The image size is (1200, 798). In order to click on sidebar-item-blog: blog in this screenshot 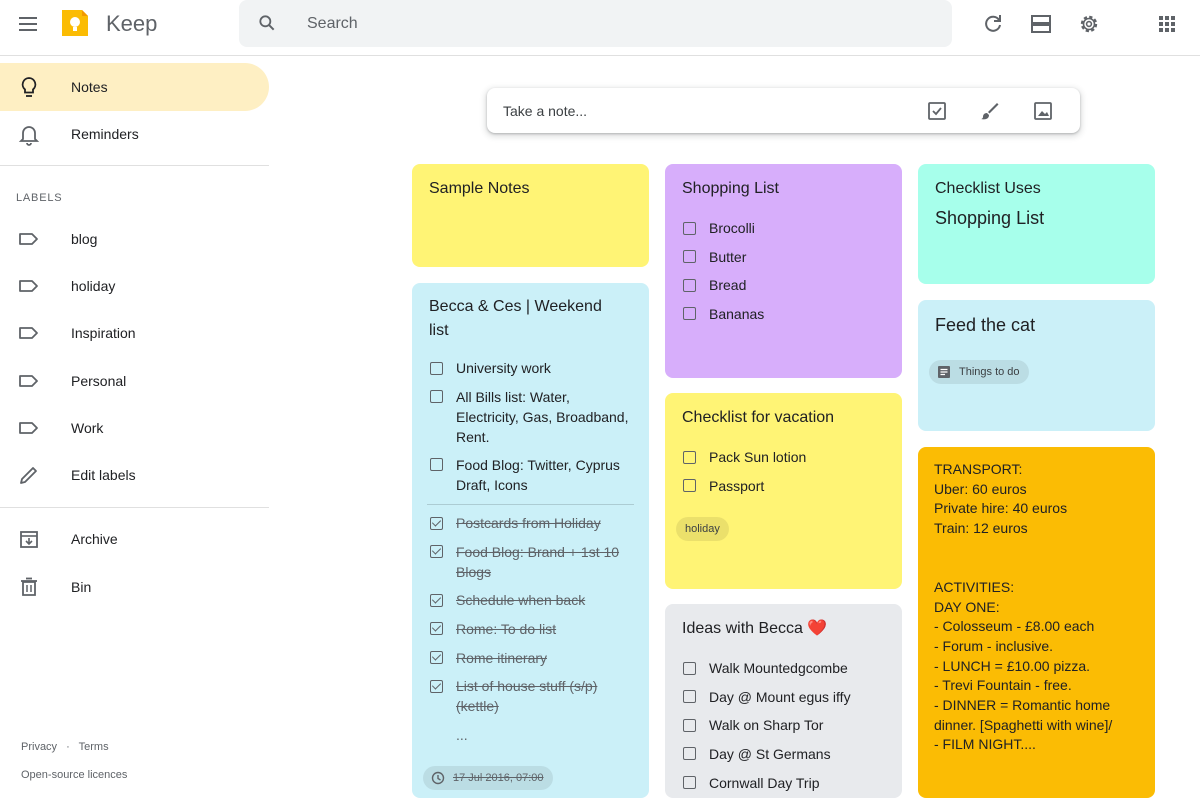, I will do `click(134, 239)`.